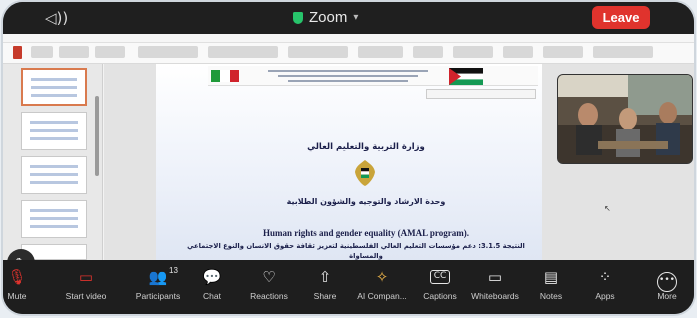 Image resolution: width=697 pixels, height=318 pixels. Describe the element at coordinates (269, 277) in the screenshot. I see `heart-icon: ♡` at that location.